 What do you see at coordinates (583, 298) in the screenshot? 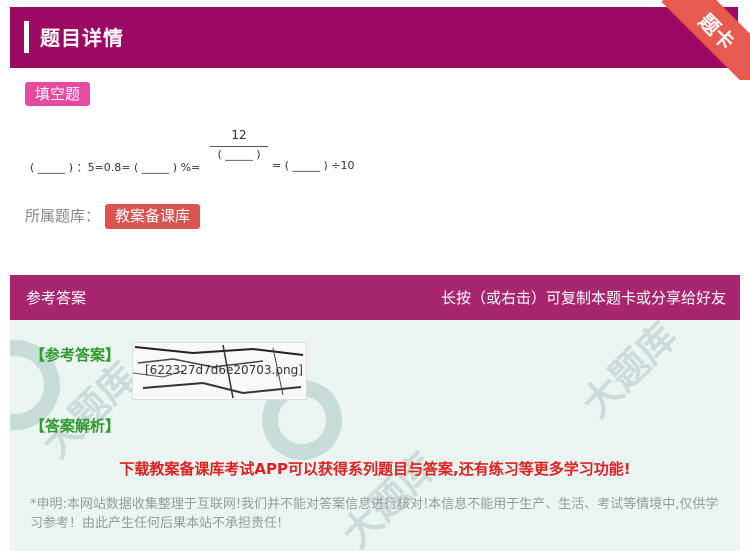
I see `share-hint: 长按（或右击）可复制本题卡或分享给好友` at bounding box center [583, 298].